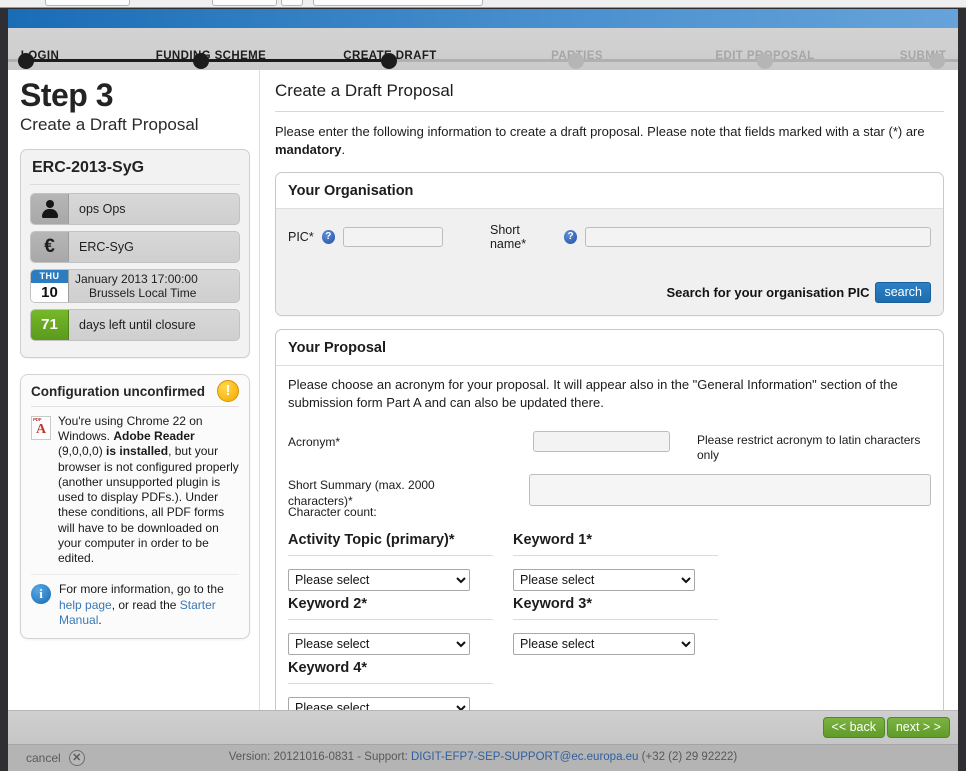 The image size is (966, 771). Describe the element at coordinates (301, 236) in the screenshot. I see `pic-label: PIC*` at that location.